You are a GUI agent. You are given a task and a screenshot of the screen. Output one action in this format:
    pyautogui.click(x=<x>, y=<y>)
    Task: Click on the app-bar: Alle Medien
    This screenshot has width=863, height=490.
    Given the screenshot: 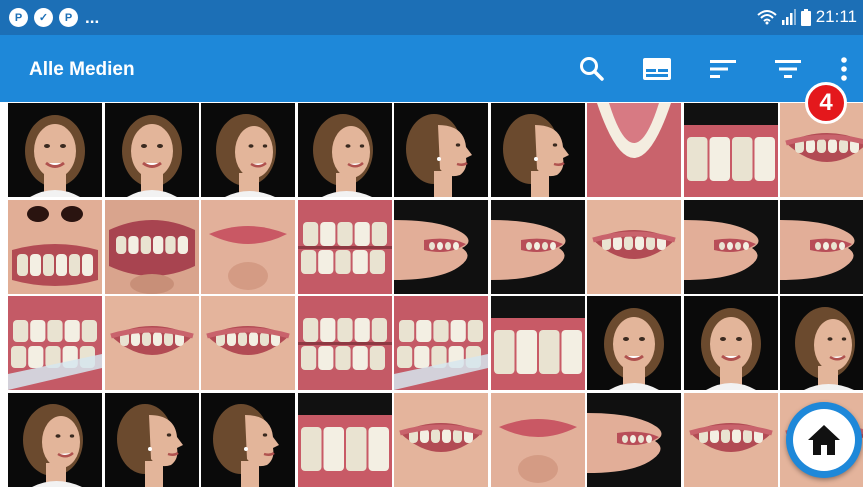 What is the action you would take?
    pyautogui.click(x=431, y=68)
    